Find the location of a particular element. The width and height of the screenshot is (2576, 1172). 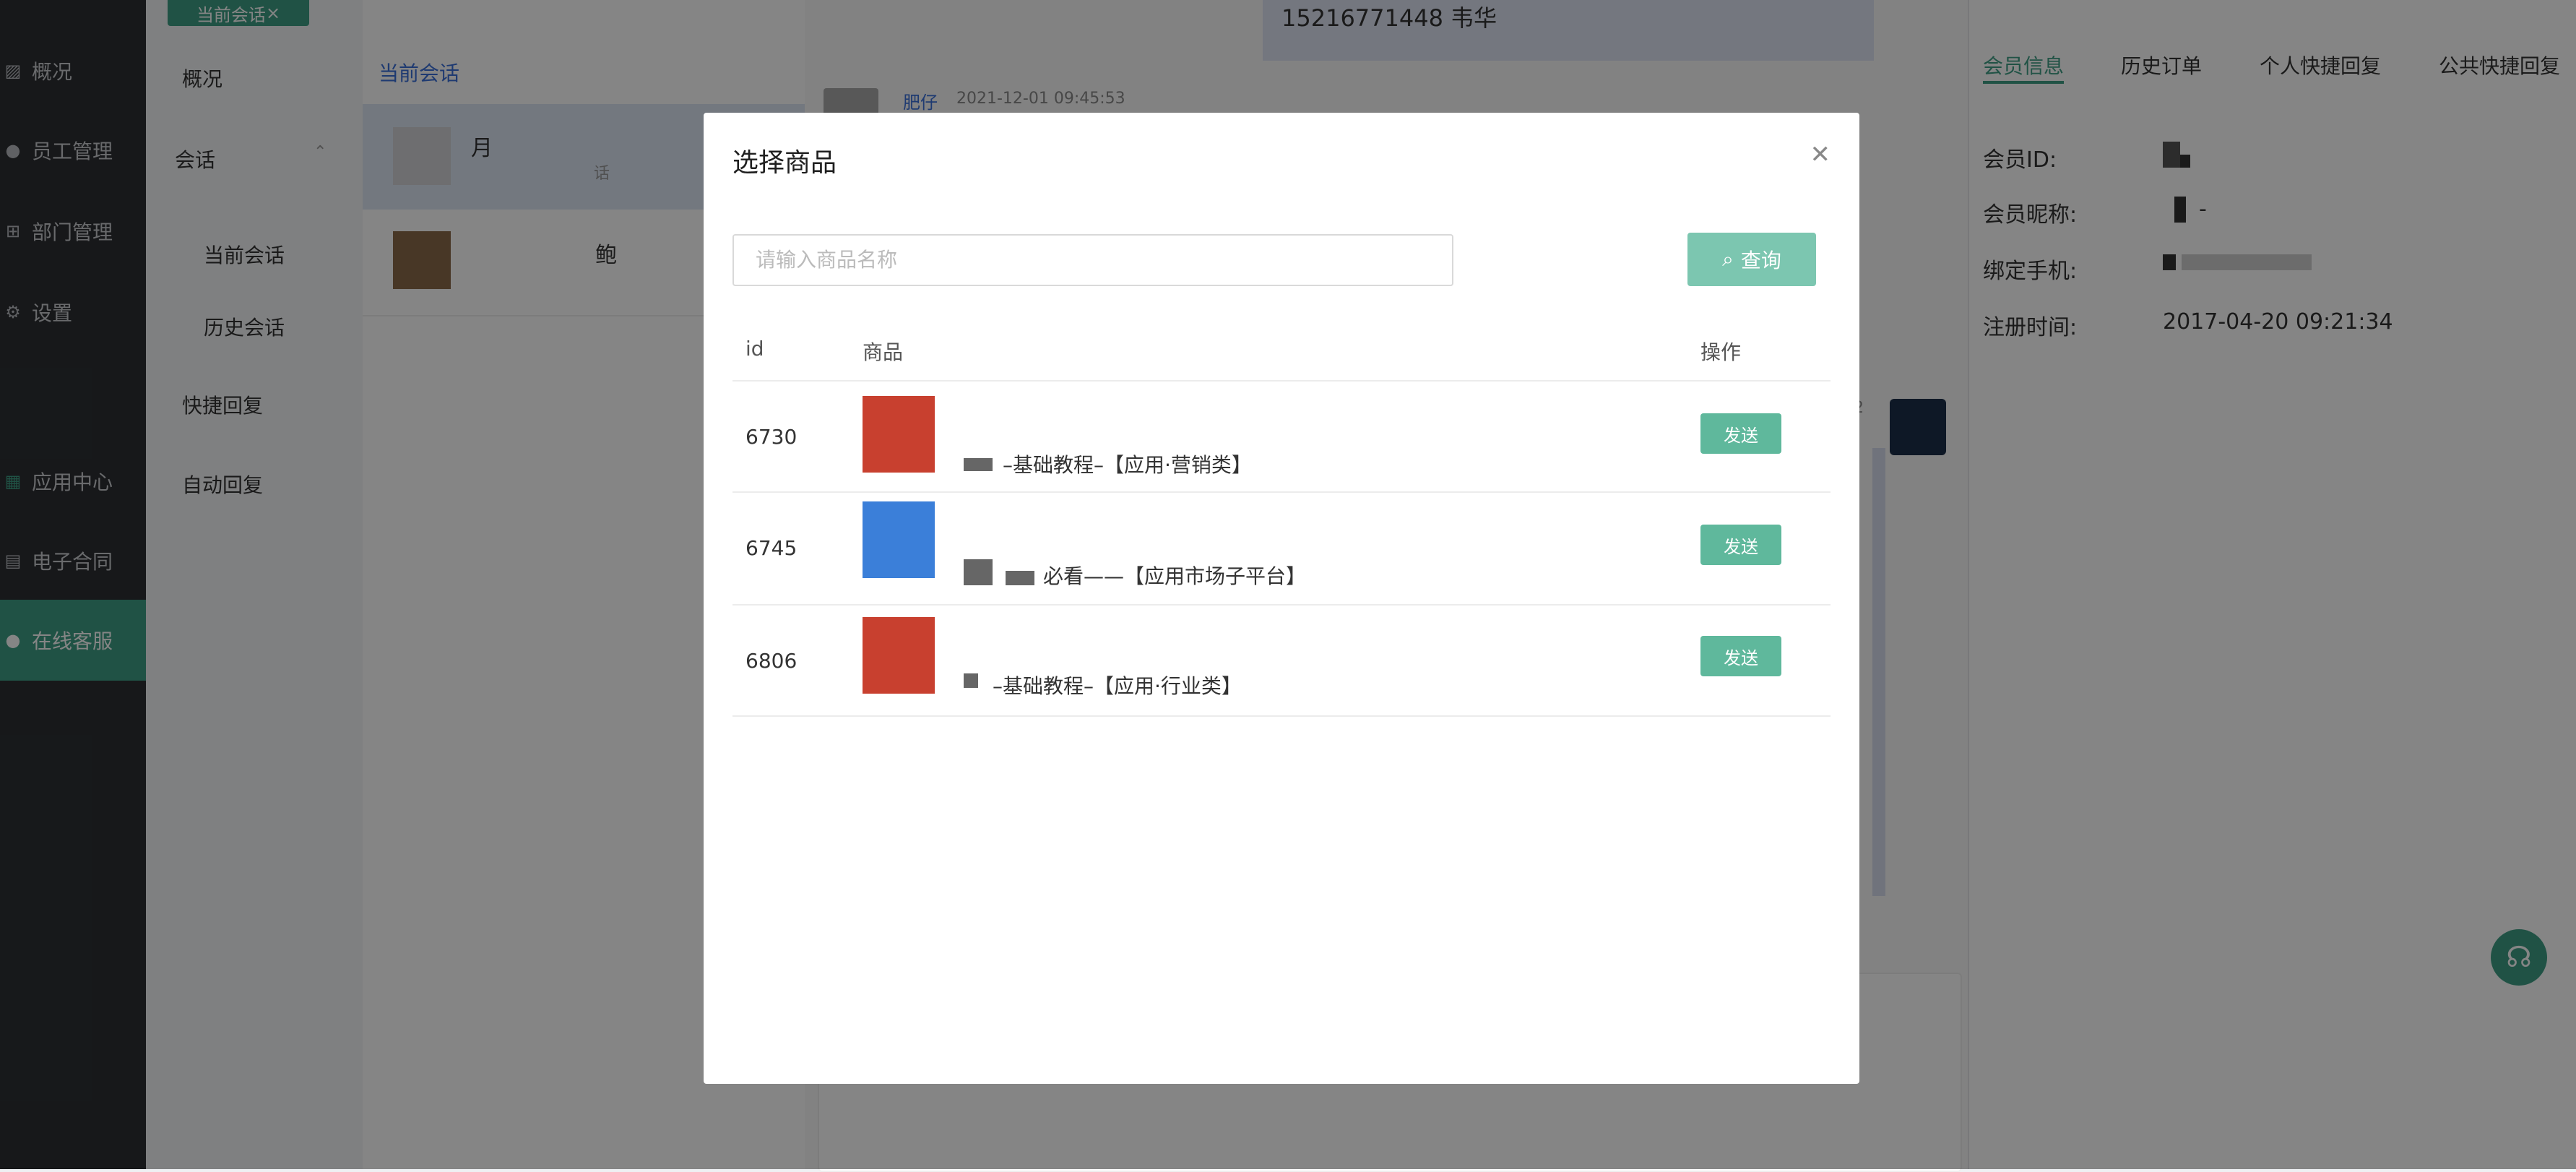

close-icon: ✕ is located at coordinates (1820, 154).